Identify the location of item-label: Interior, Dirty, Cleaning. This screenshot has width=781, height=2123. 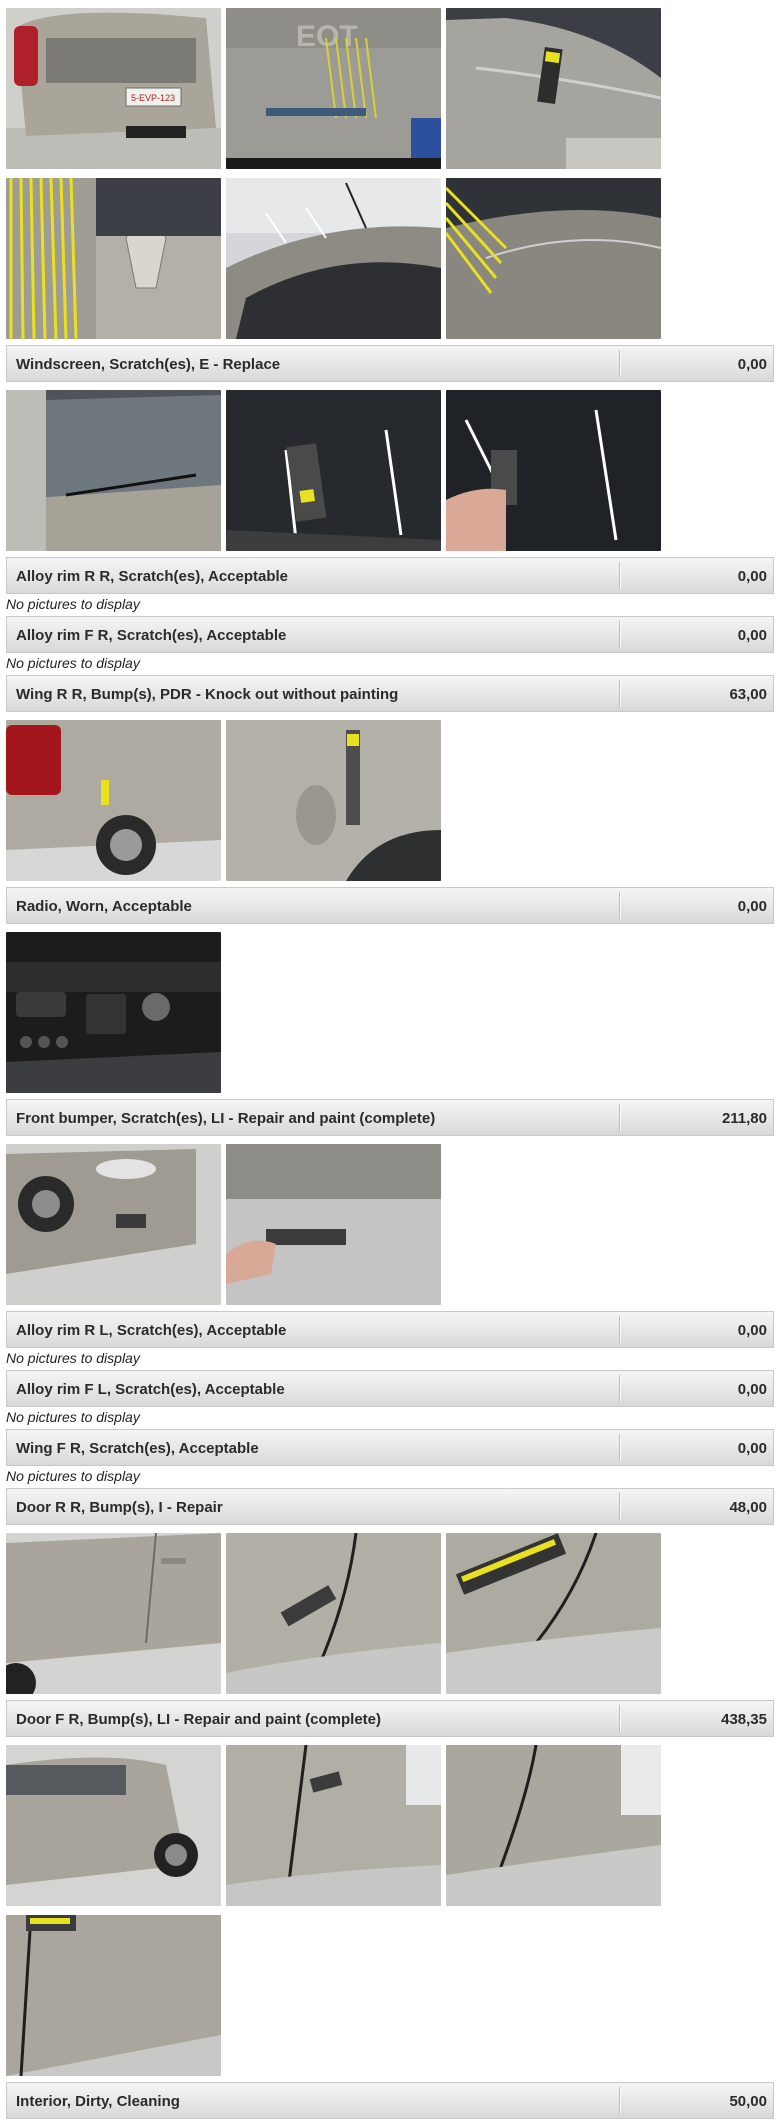
(98, 2101).